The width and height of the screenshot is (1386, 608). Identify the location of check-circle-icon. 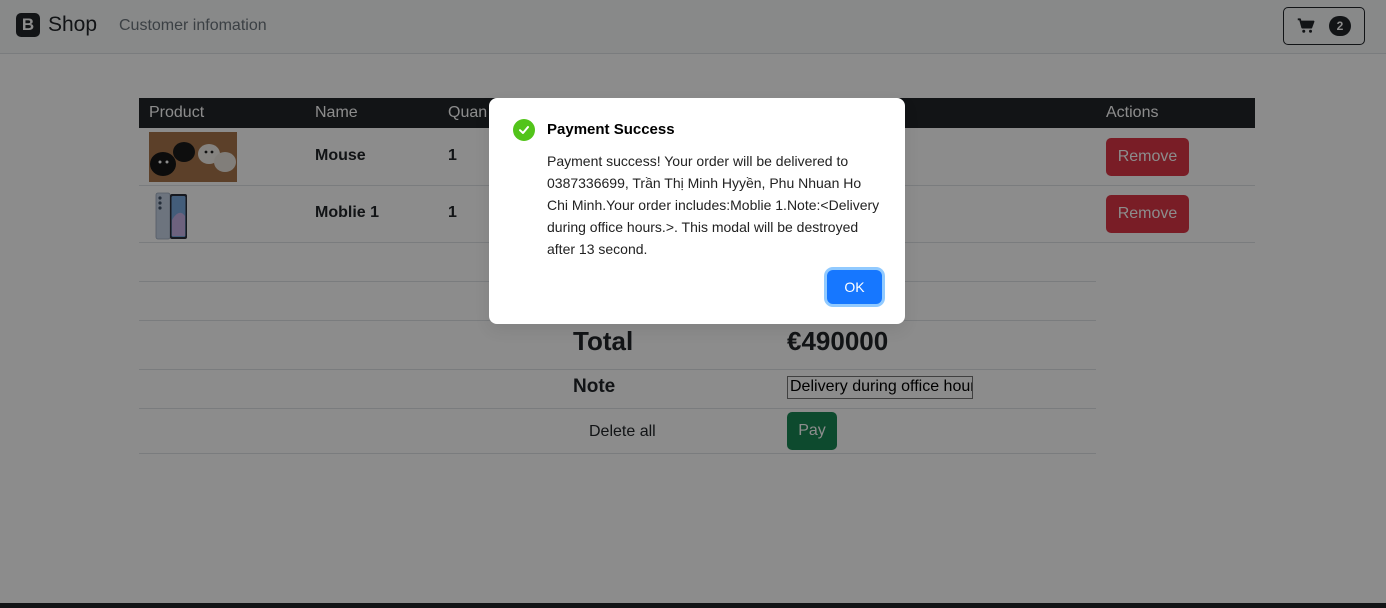
(524, 130).